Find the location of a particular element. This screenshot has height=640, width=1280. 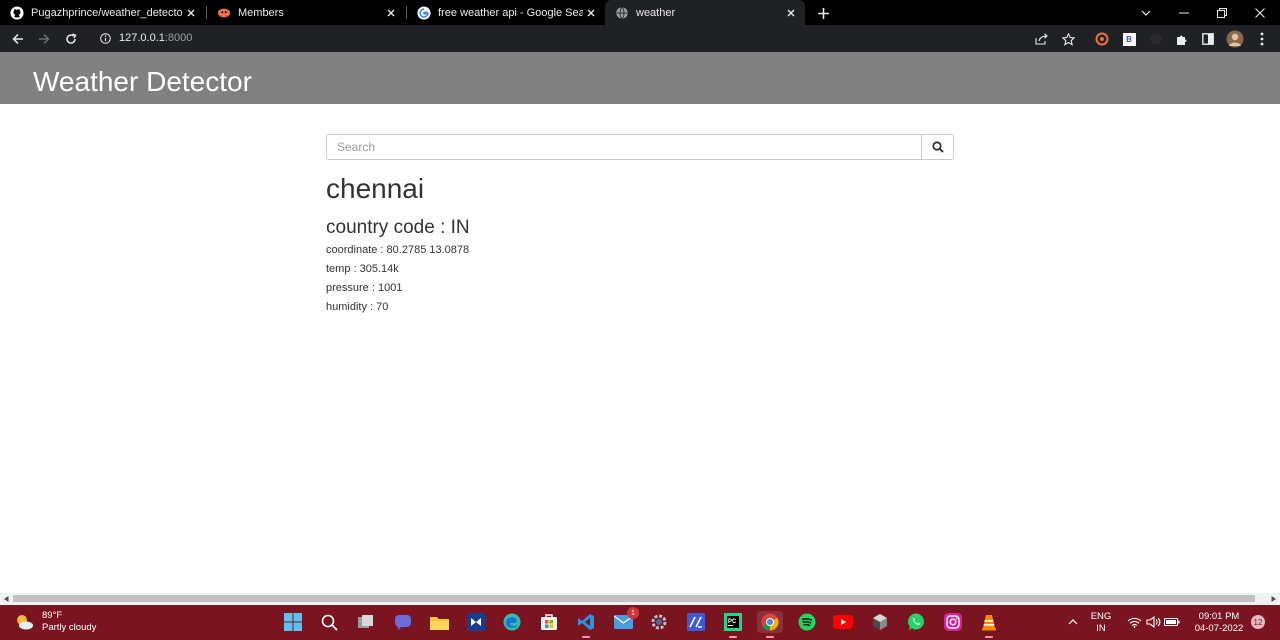

svg-text: PC is located at coordinates (732, 622).